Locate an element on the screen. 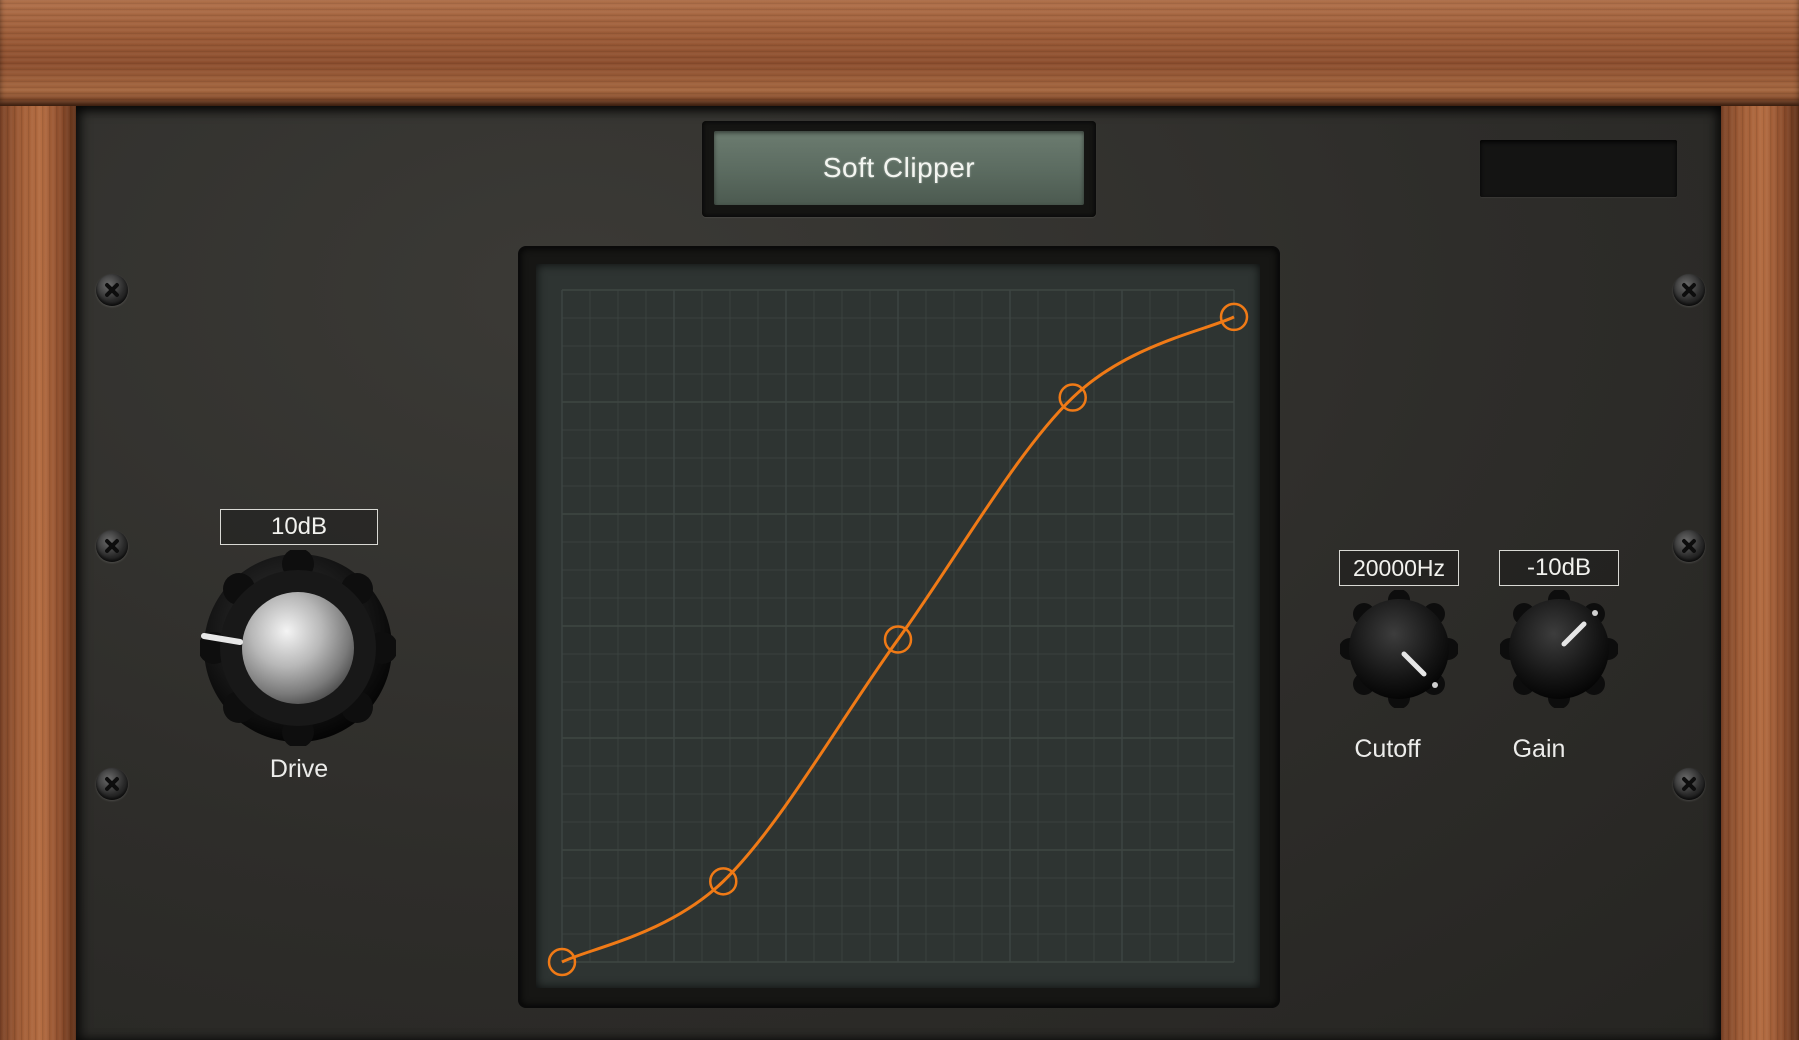 Image resolution: width=1799 pixels, height=1040 pixels. gain-value-box: -10dB is located at coordinates (1559, 568).